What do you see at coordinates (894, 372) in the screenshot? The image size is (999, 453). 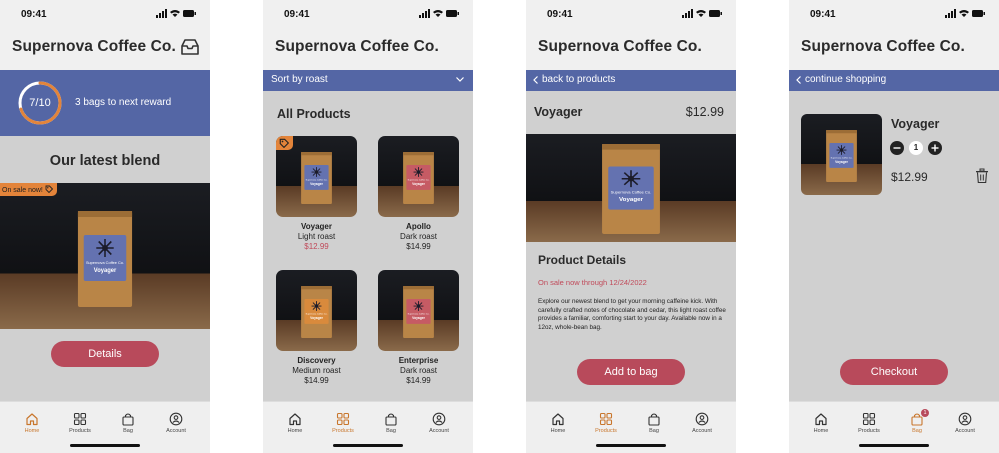 I see `checkout-button: Checkout` at bounding box center [894, 372].